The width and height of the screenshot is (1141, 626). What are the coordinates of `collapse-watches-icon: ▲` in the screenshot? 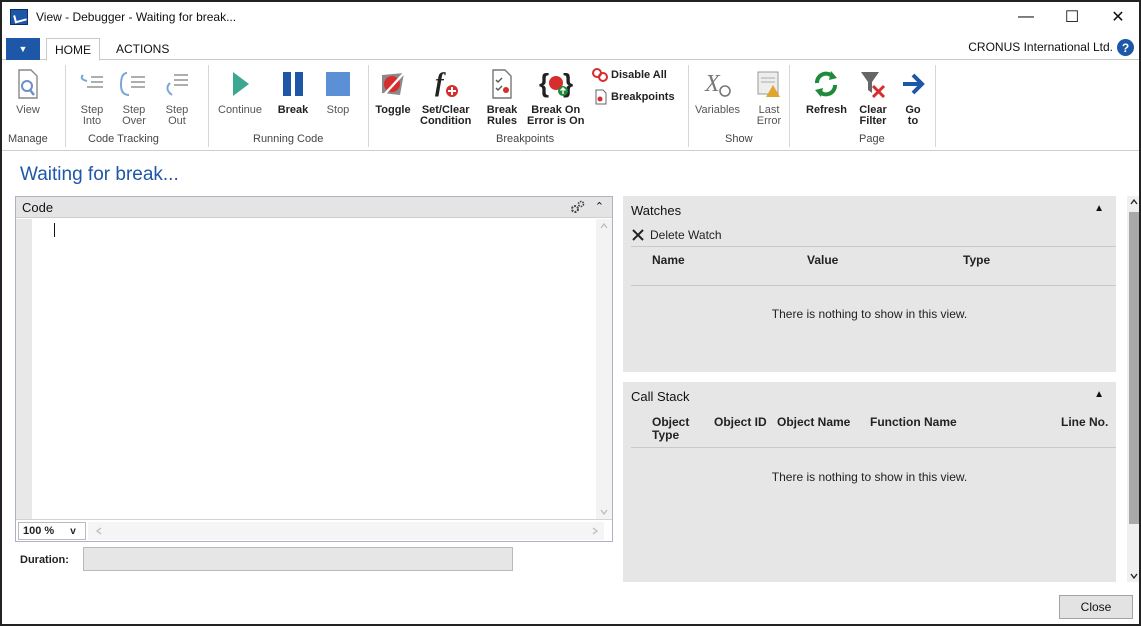 It's located at (1099, 208).